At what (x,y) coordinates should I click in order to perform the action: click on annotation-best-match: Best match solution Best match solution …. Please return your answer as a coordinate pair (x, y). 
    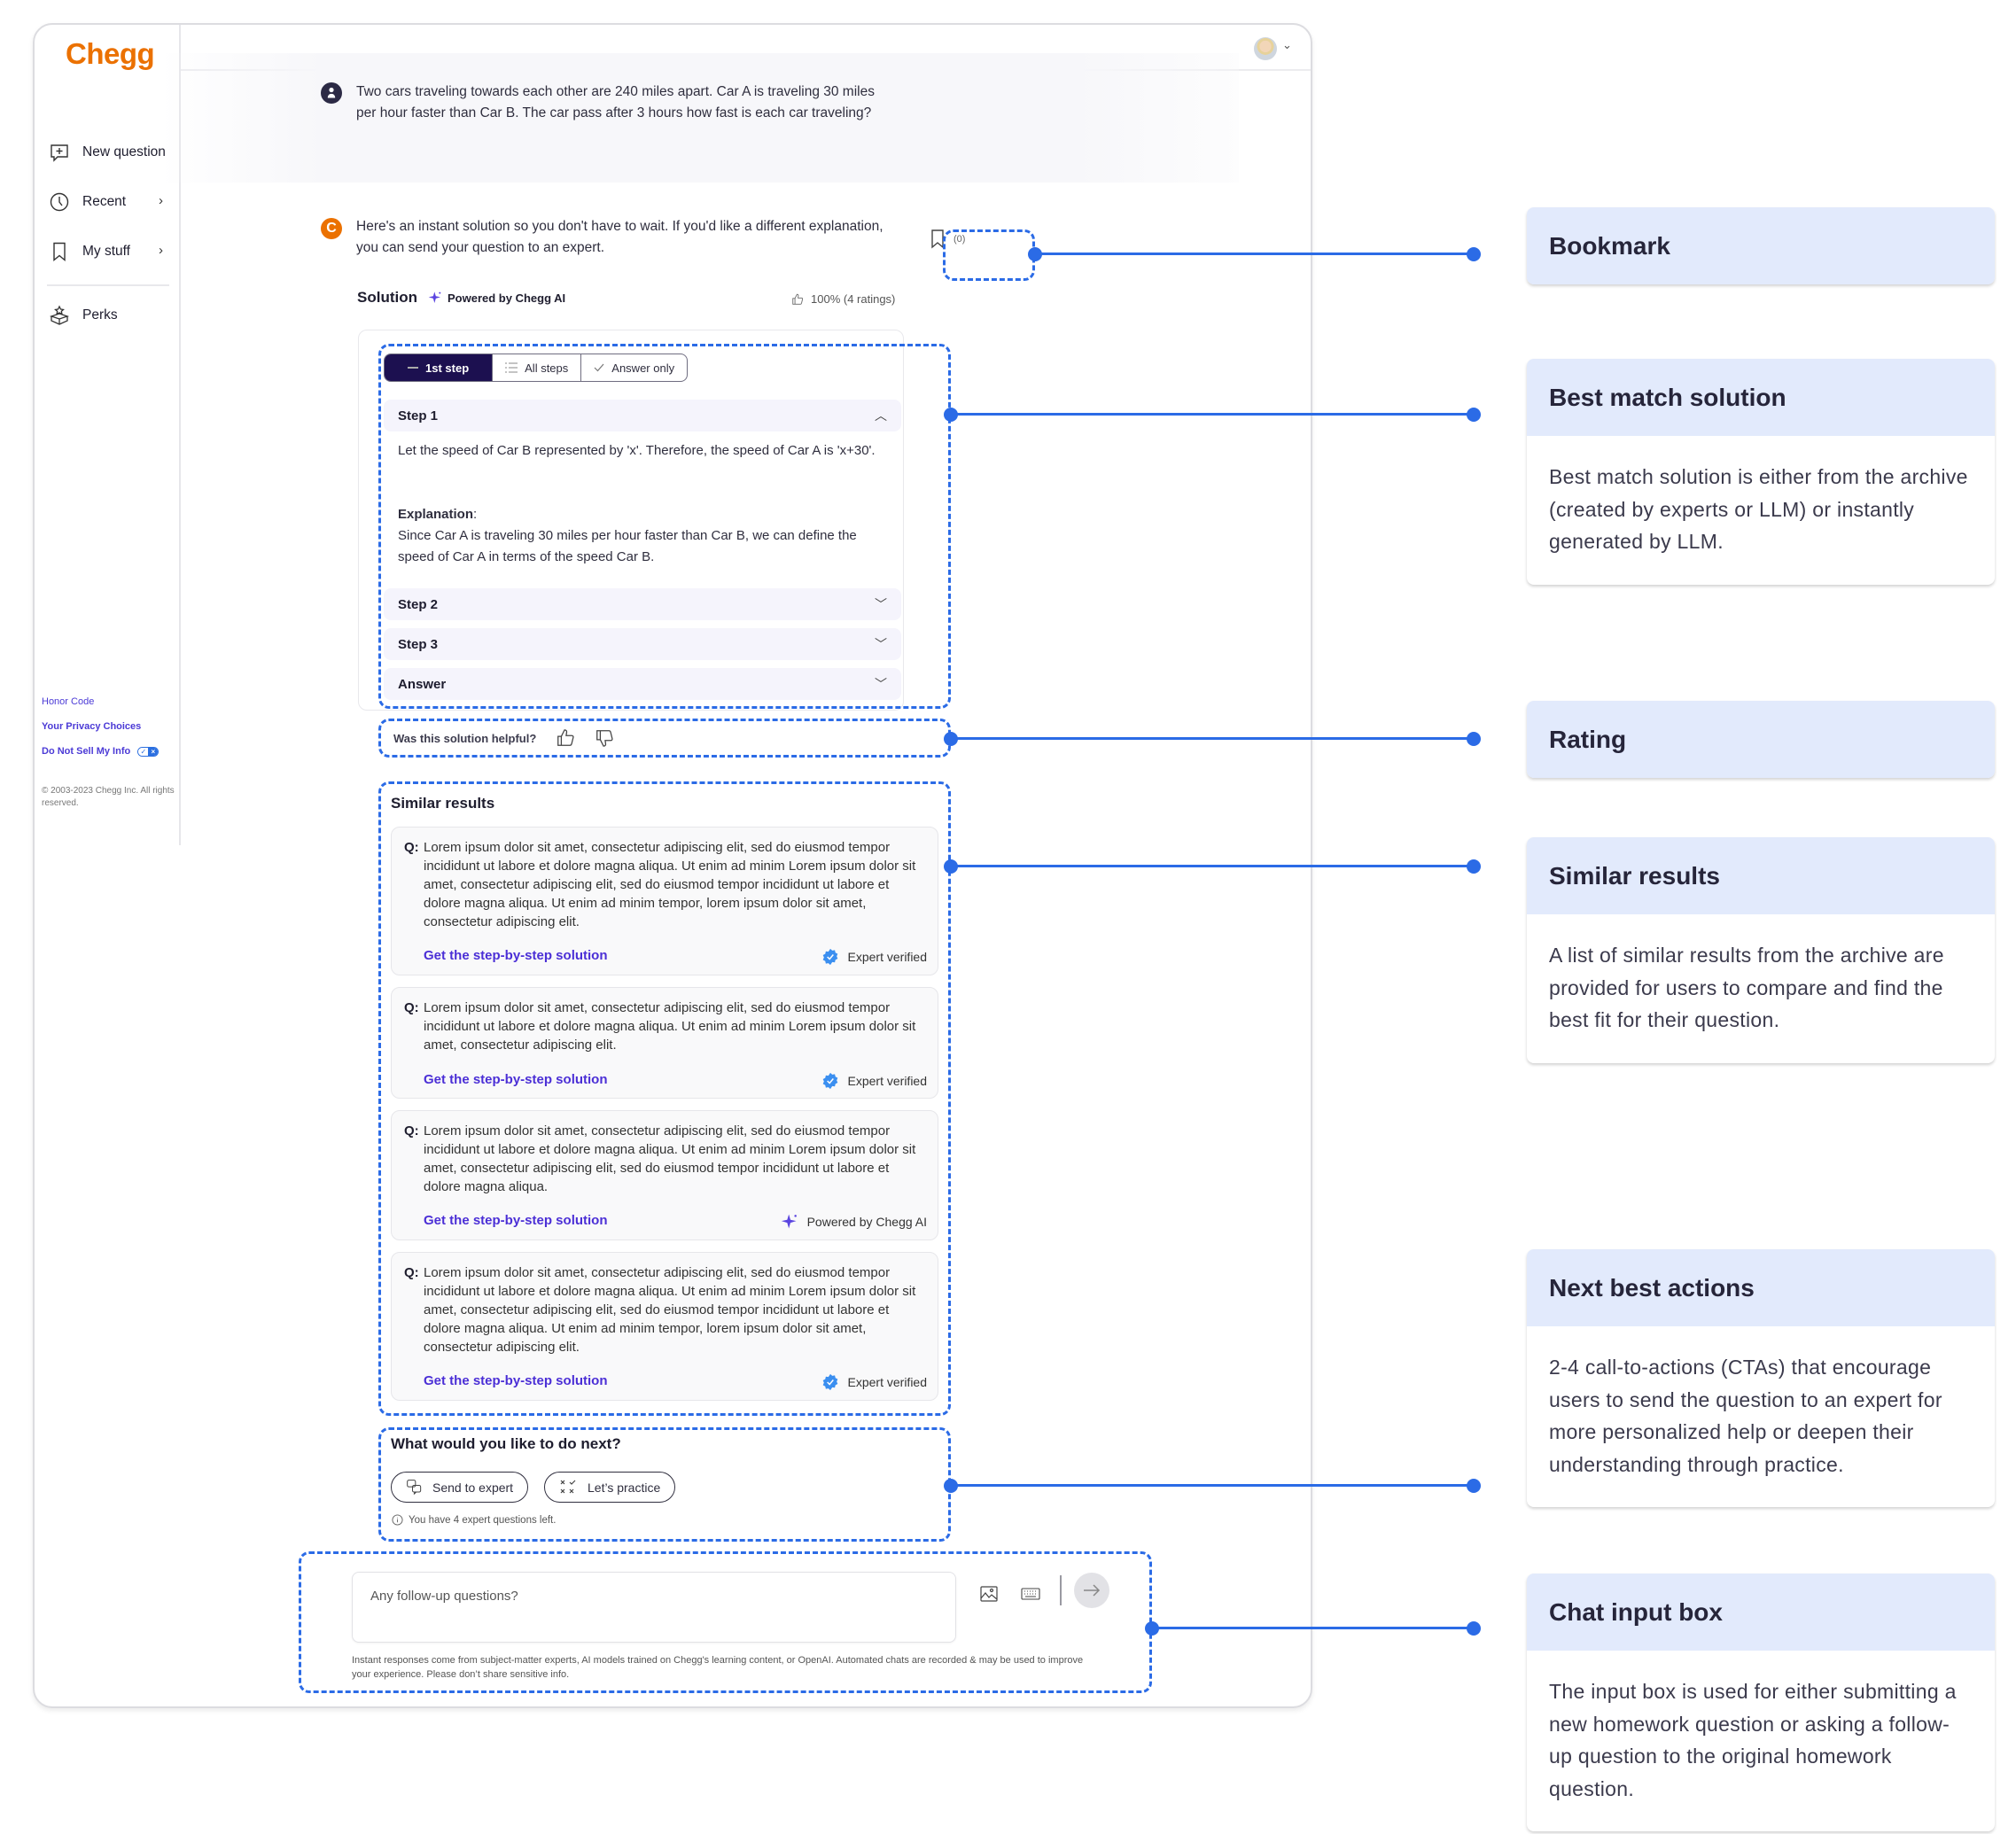
    Looking at the image, I should click on (1761, 472).